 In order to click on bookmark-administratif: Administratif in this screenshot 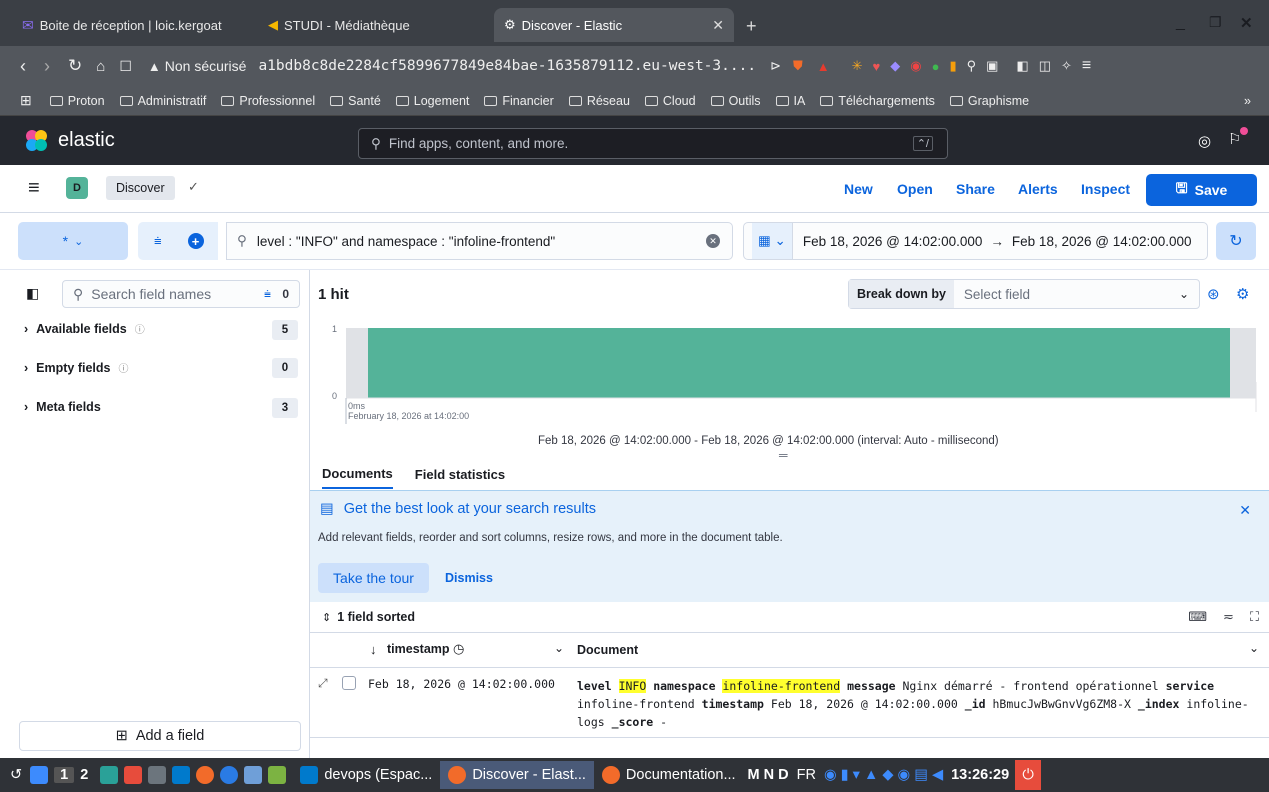, I will do `click(162, 101)`.